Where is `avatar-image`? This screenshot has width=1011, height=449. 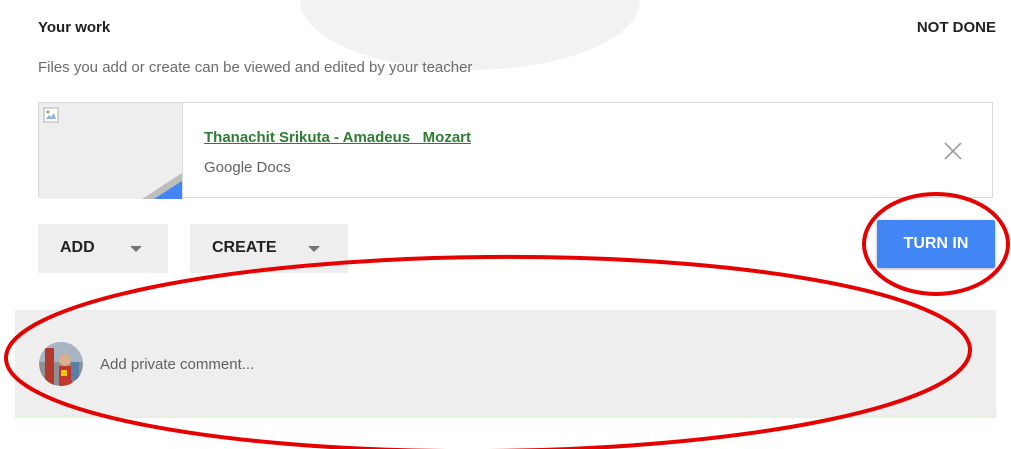 avatar-image is located at coordinates (61, 364).